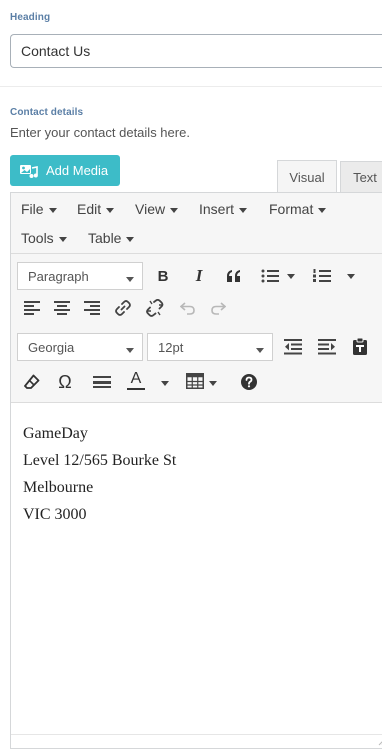  I want to click on menu-table: Table, so click(111, 238).